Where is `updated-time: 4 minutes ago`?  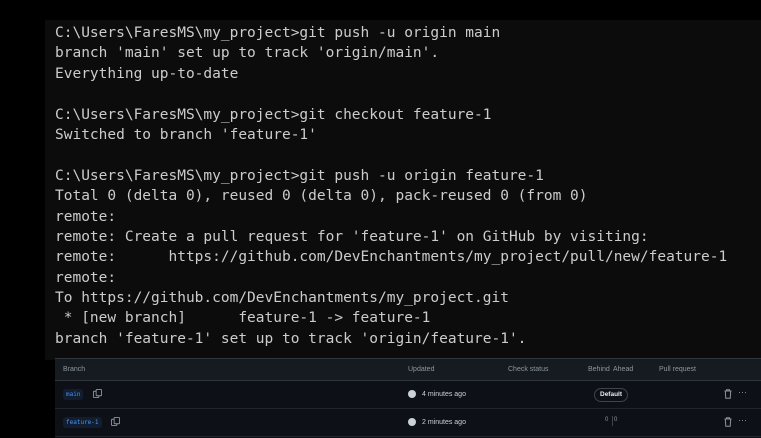
updated-time: 4 minutes ago is located at coordinates (444, 394).